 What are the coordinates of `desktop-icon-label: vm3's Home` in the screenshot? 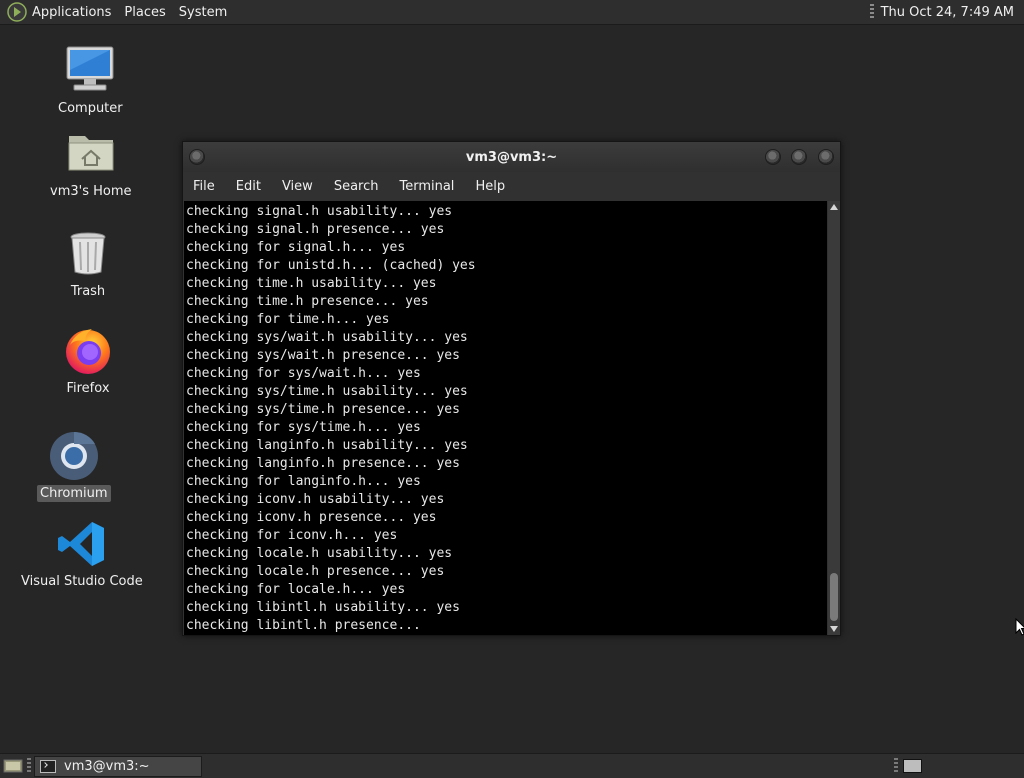 It's located at (91, 191).